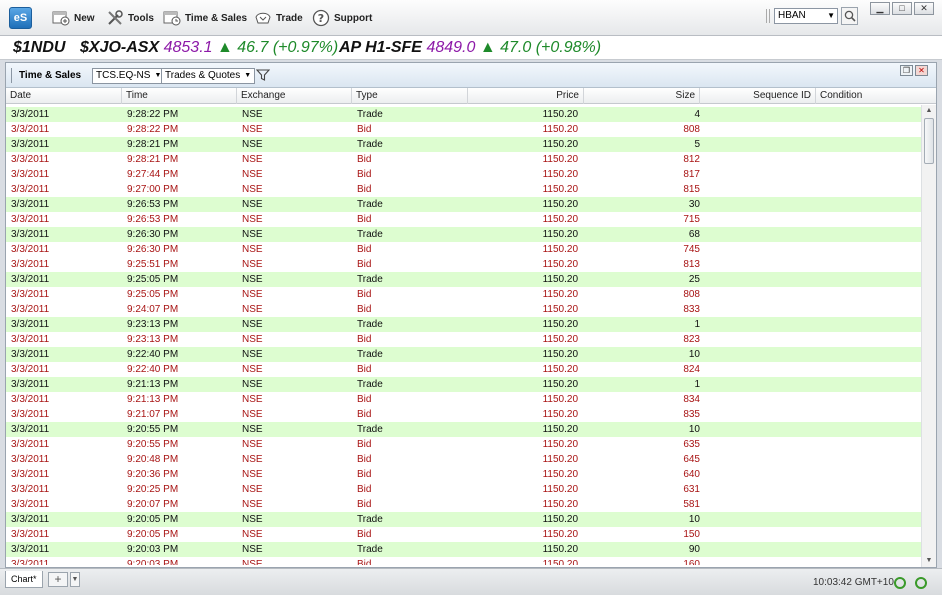  I want to click on ticker-change: ▲ 46.7 (+0.97%), so click(277, 47).